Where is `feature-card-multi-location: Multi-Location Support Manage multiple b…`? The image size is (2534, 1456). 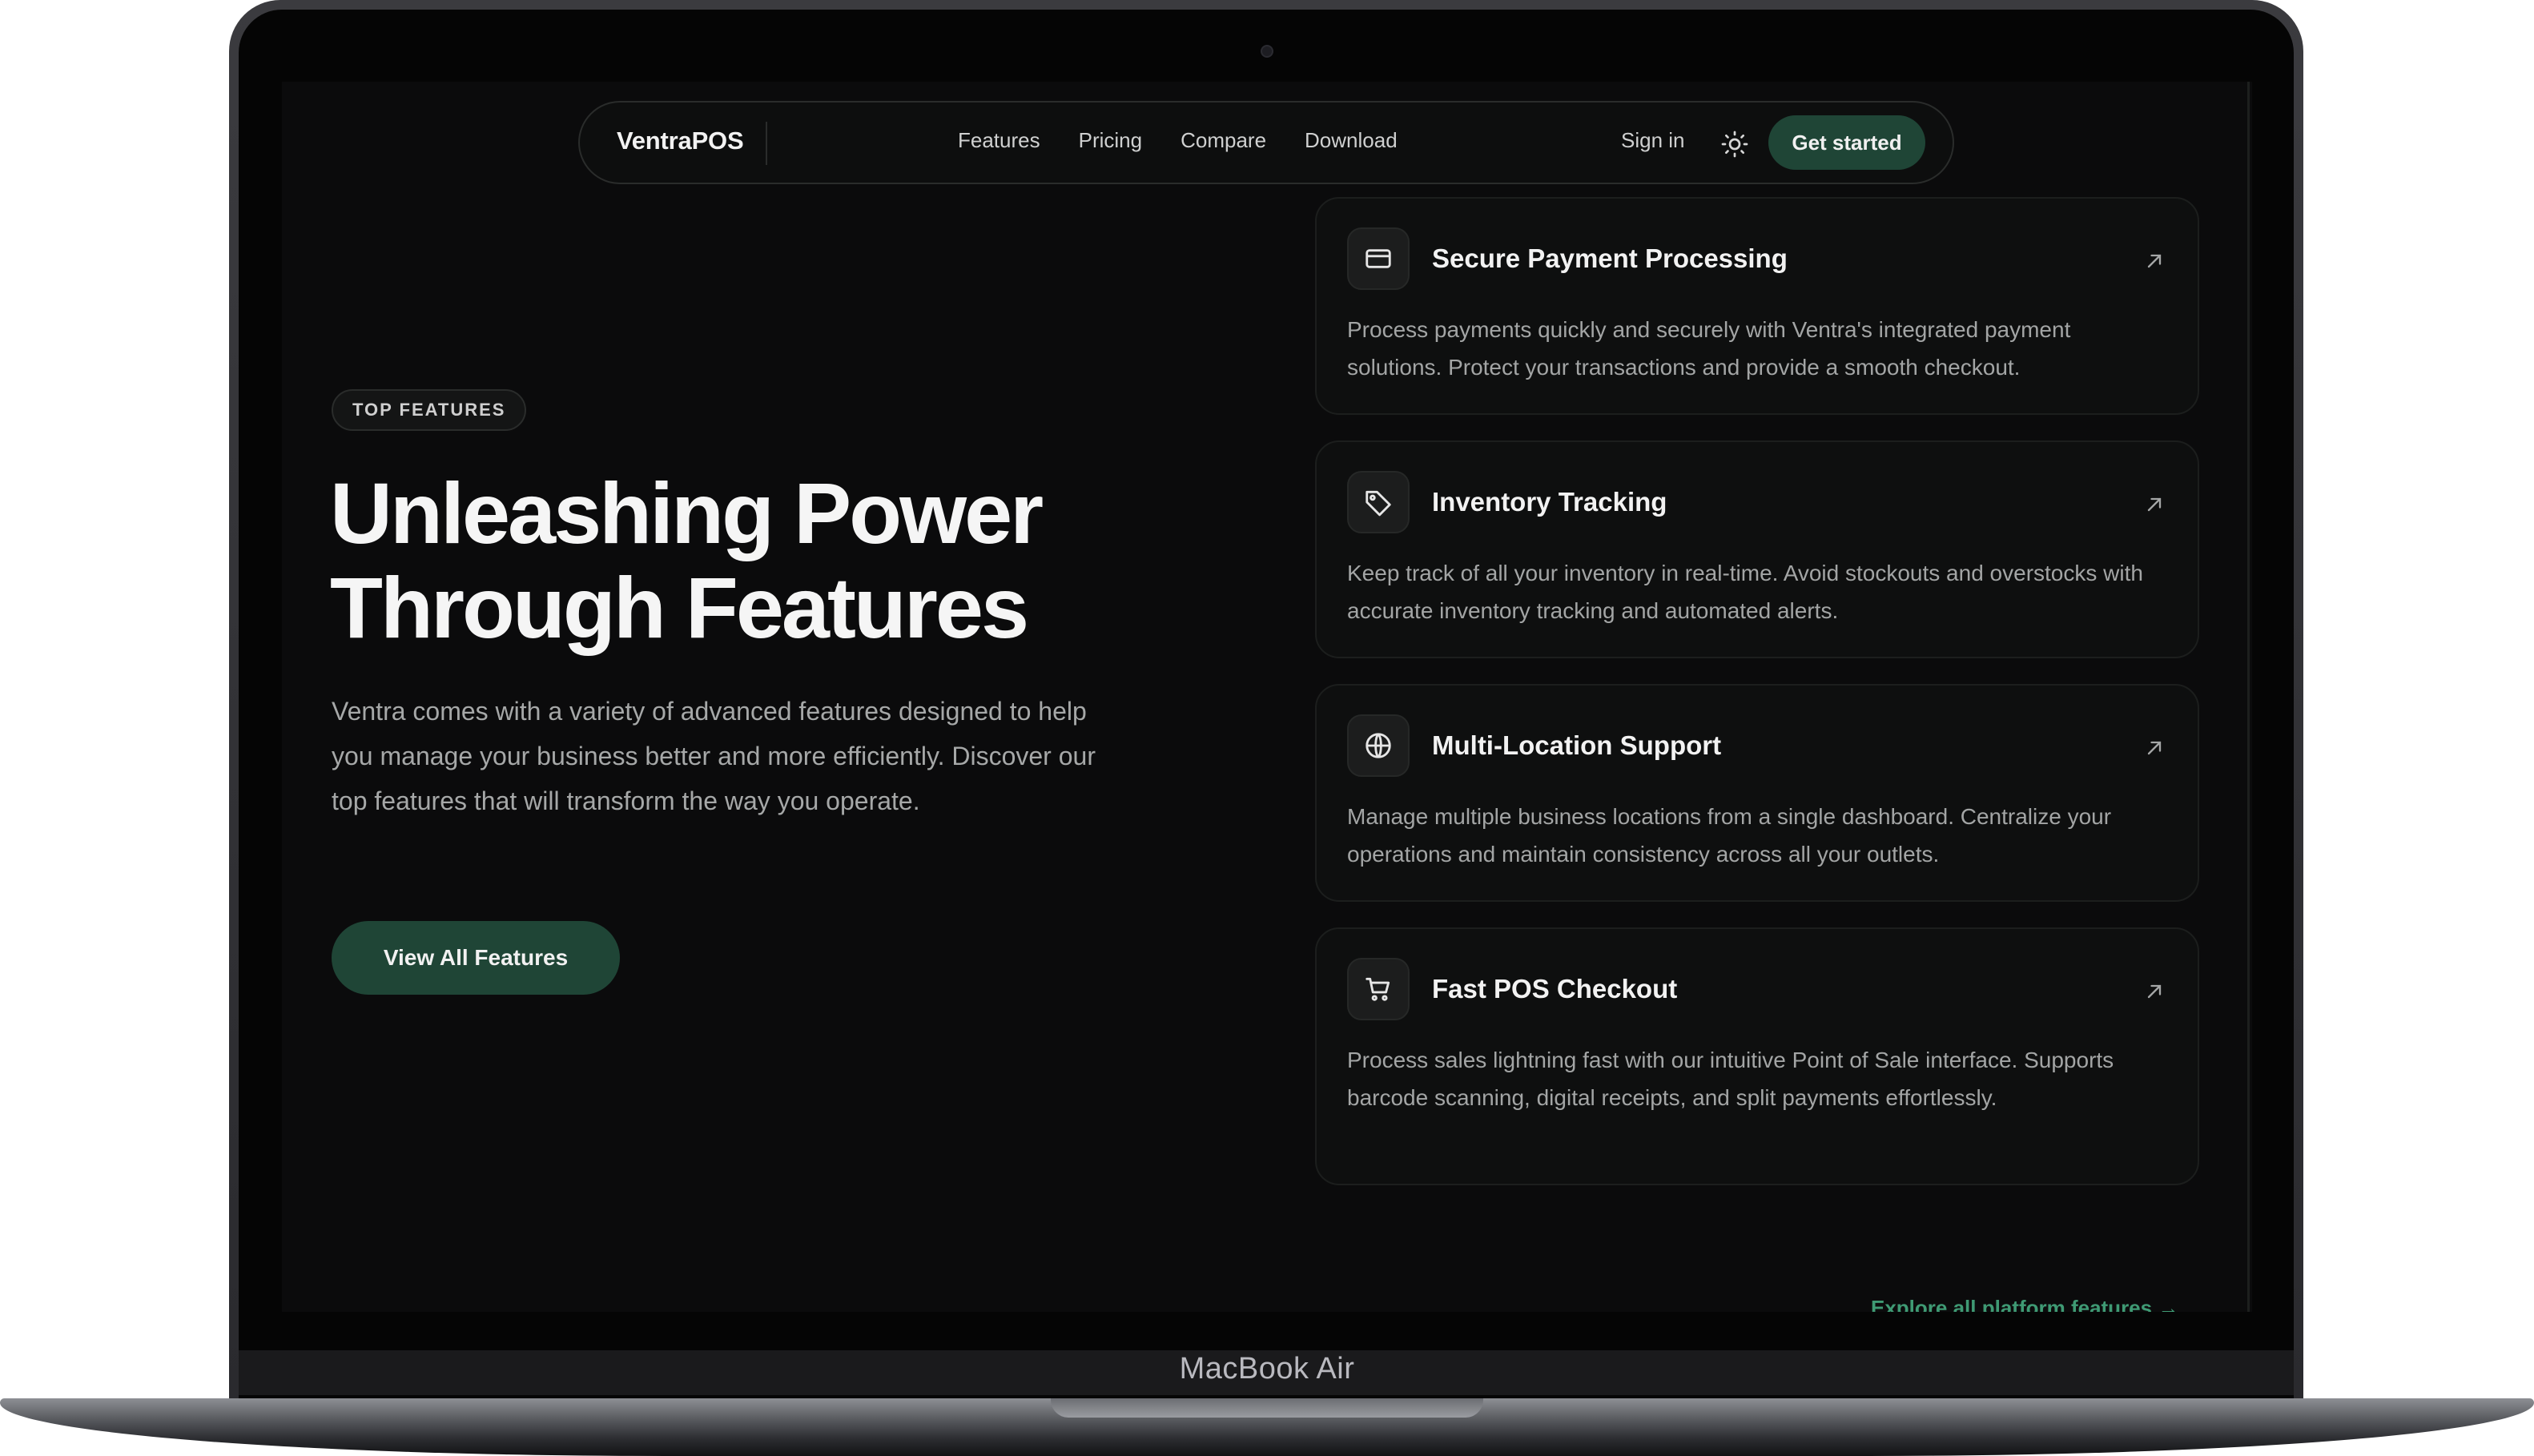
feature-card-multi-location: Multi-Location Support Manage multiple b… is located at coordinates (1757, 793).